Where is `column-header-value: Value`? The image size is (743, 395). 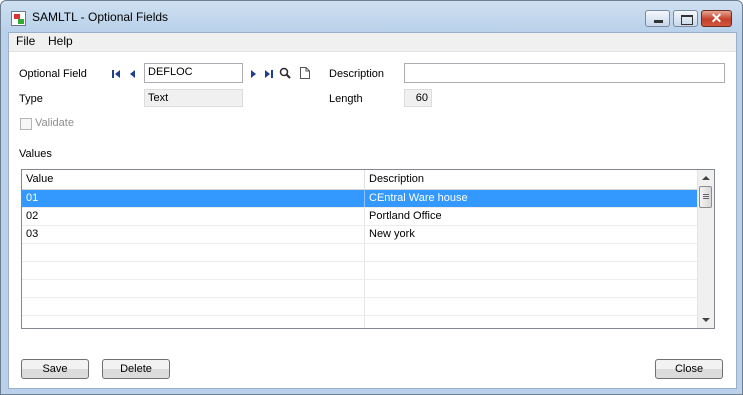 column-header-value: Value is located at coordinates (193, 179).